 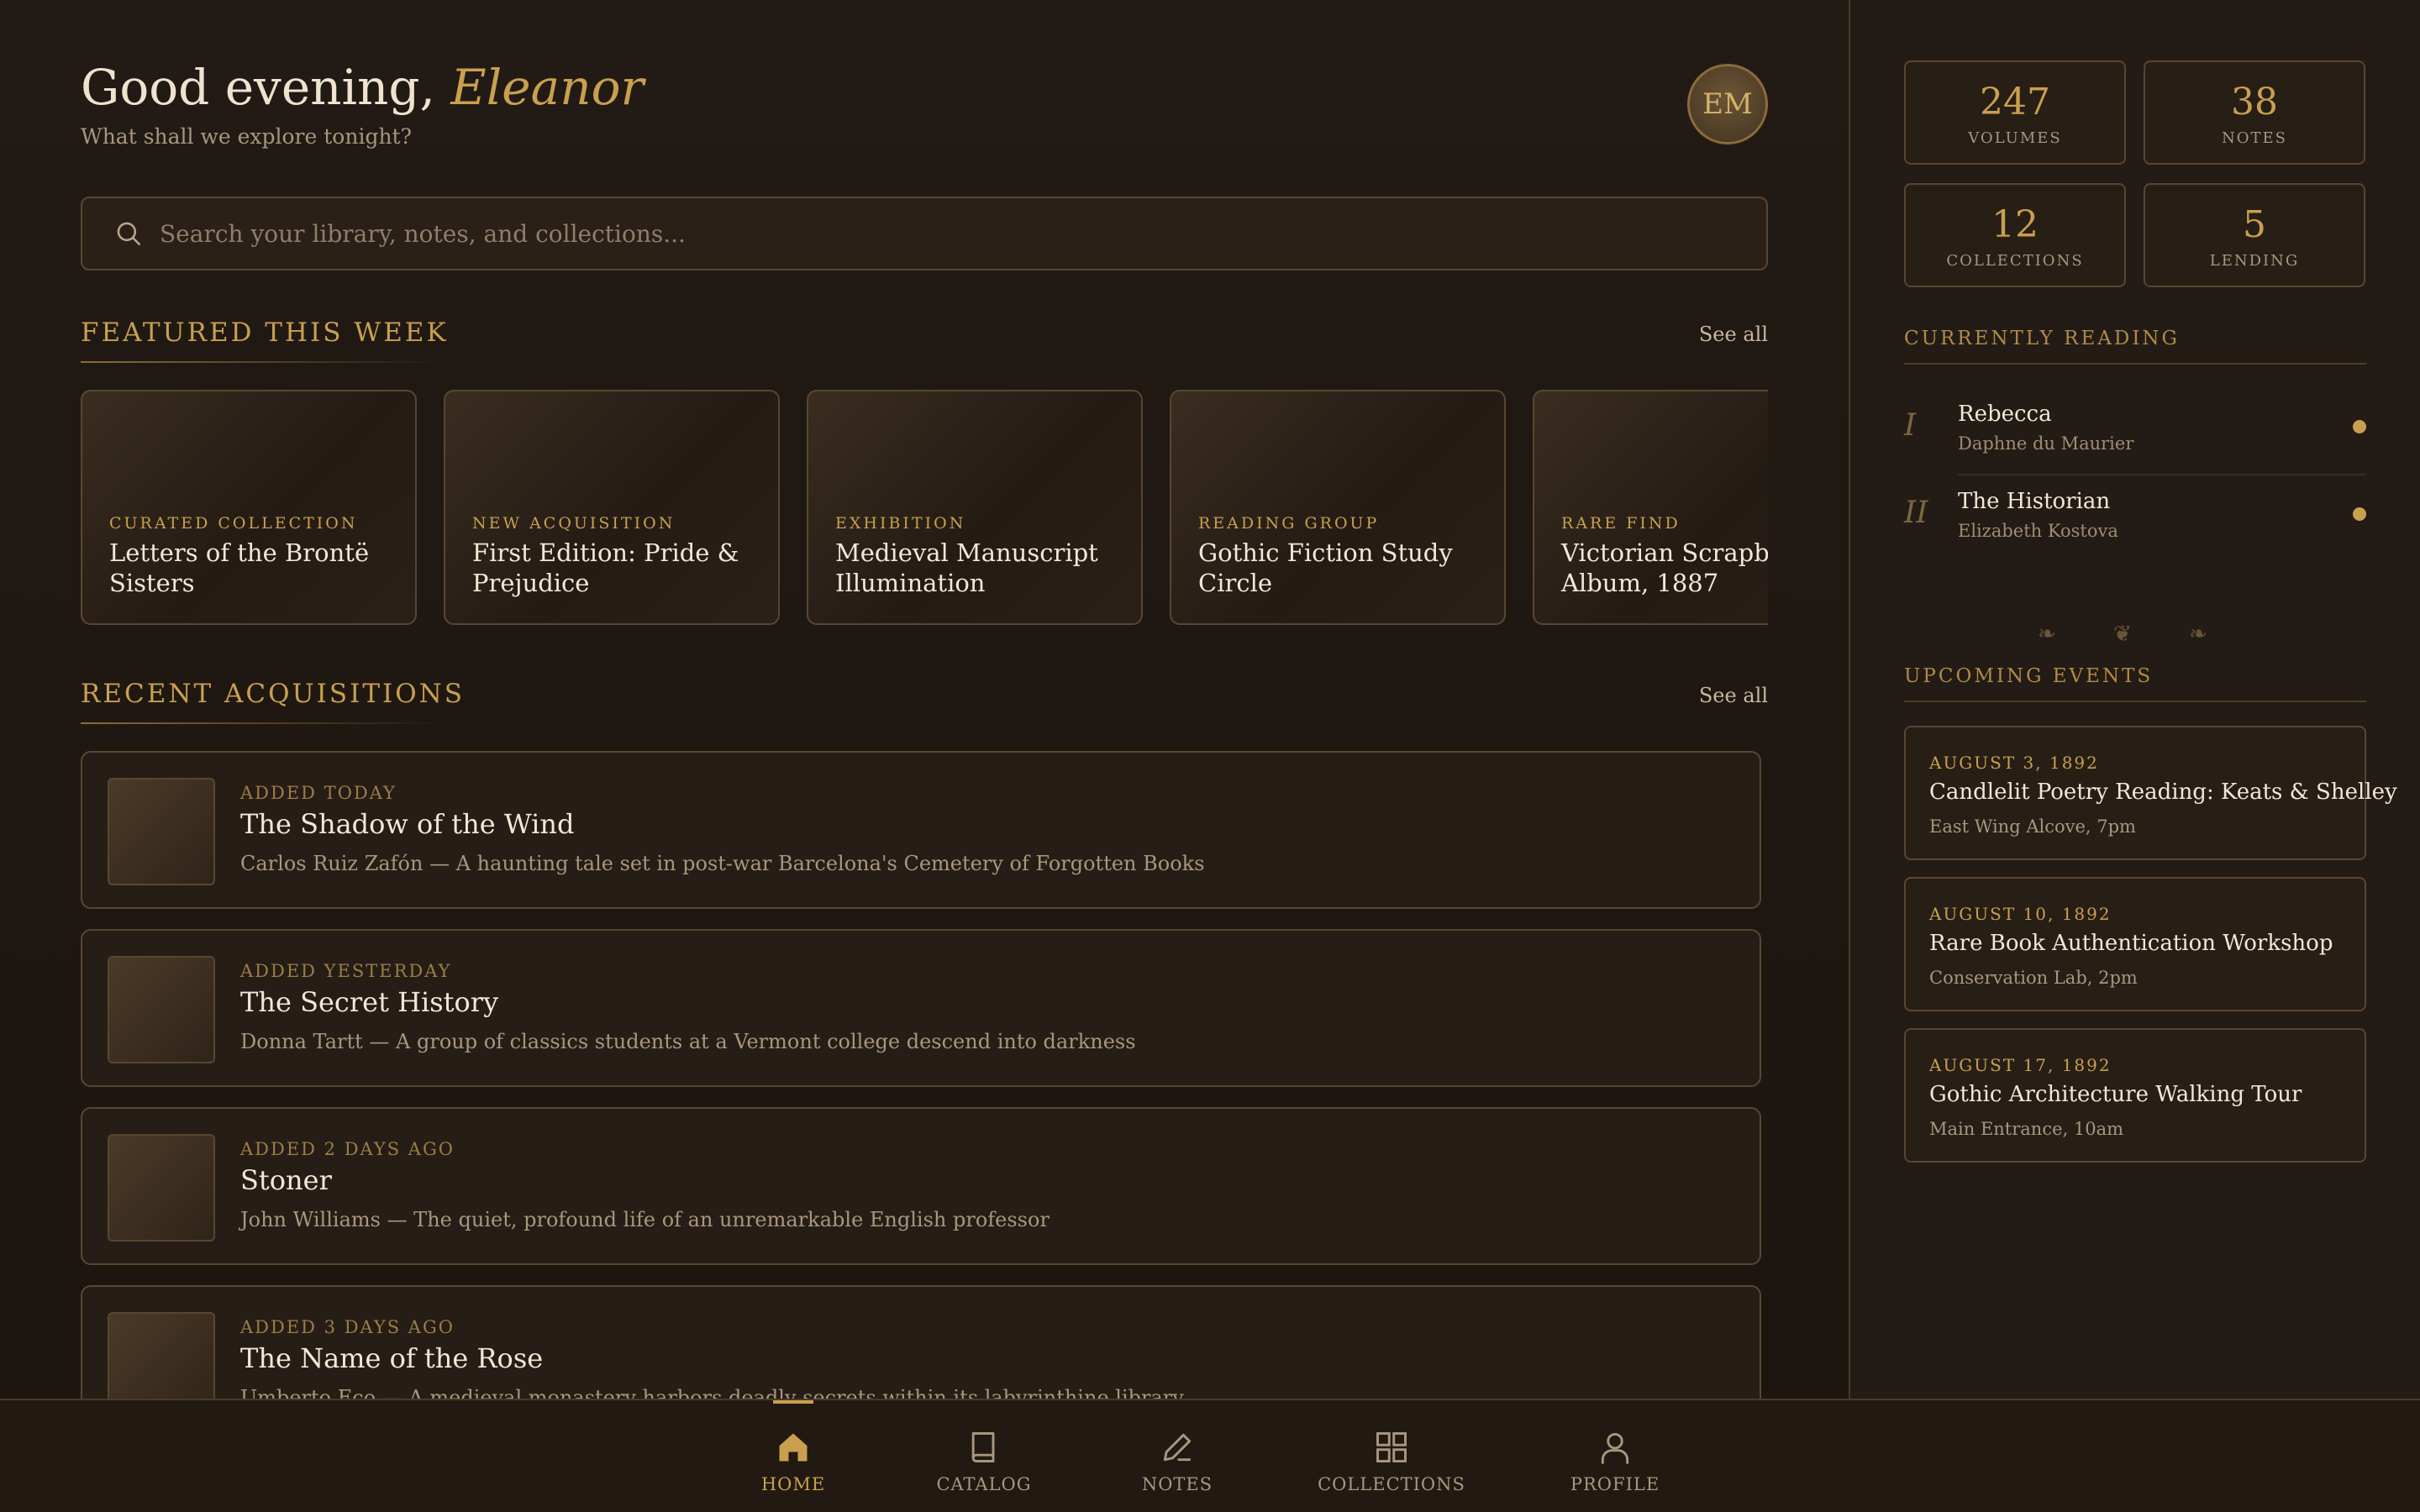 What do you see at coordinates (2034, 978) in the screenshot?
I see `event-location: Conservation Lab, 2pm` at bounding box center [2034, 978].